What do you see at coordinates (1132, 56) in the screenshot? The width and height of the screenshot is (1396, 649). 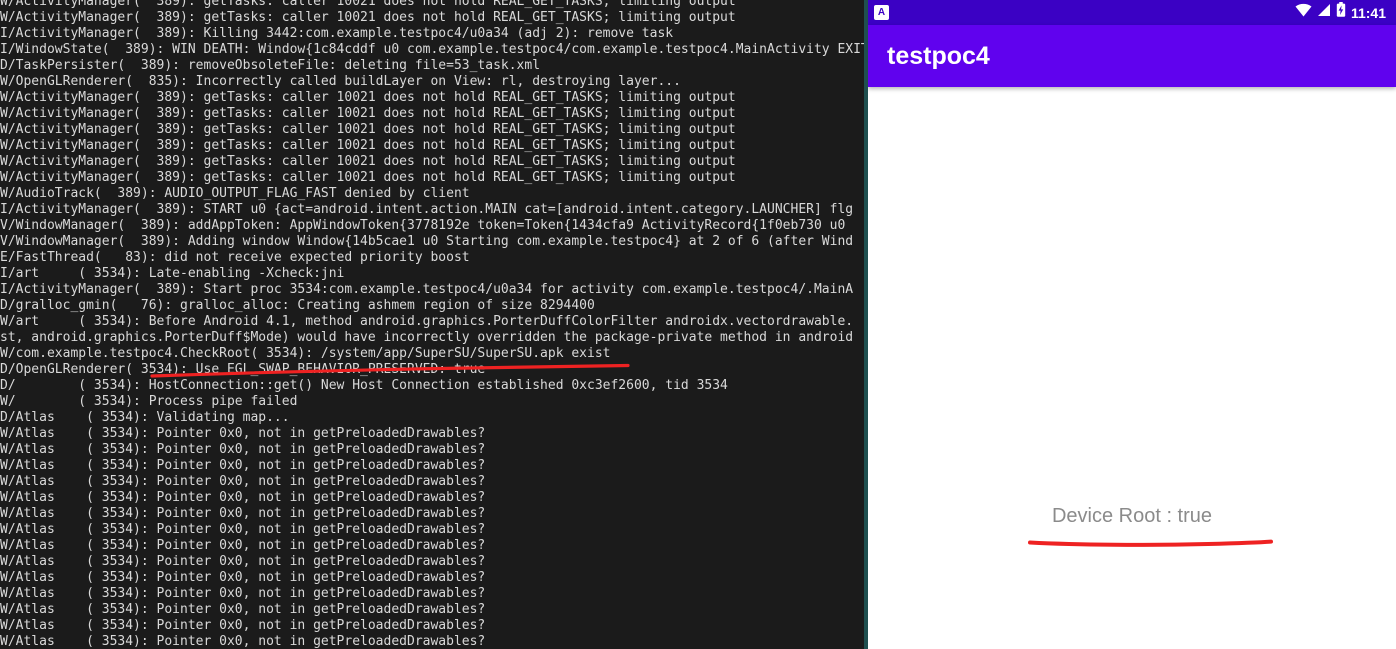 I see `app-bar: testpoc4` at bounding box center [1132, 56].